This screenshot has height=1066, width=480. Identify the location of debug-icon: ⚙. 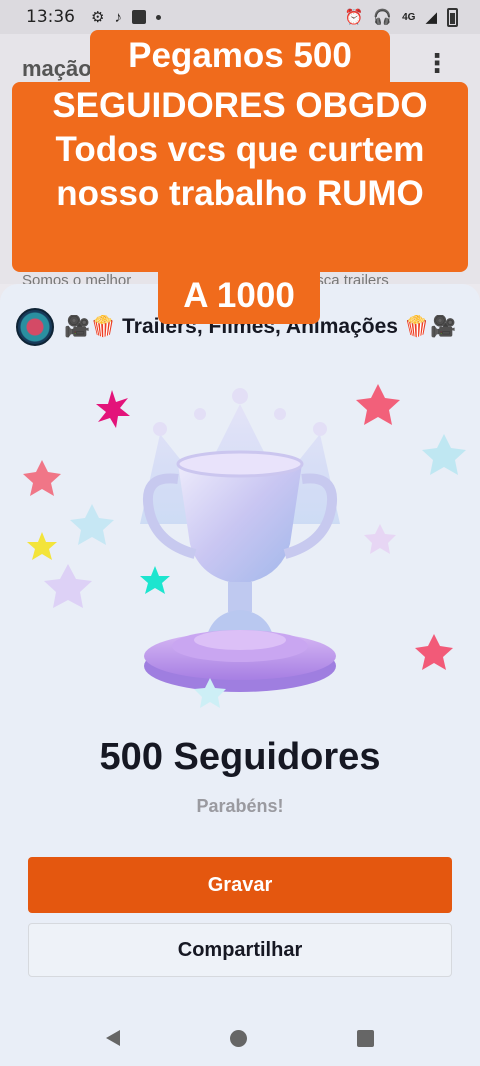
(98, 17).